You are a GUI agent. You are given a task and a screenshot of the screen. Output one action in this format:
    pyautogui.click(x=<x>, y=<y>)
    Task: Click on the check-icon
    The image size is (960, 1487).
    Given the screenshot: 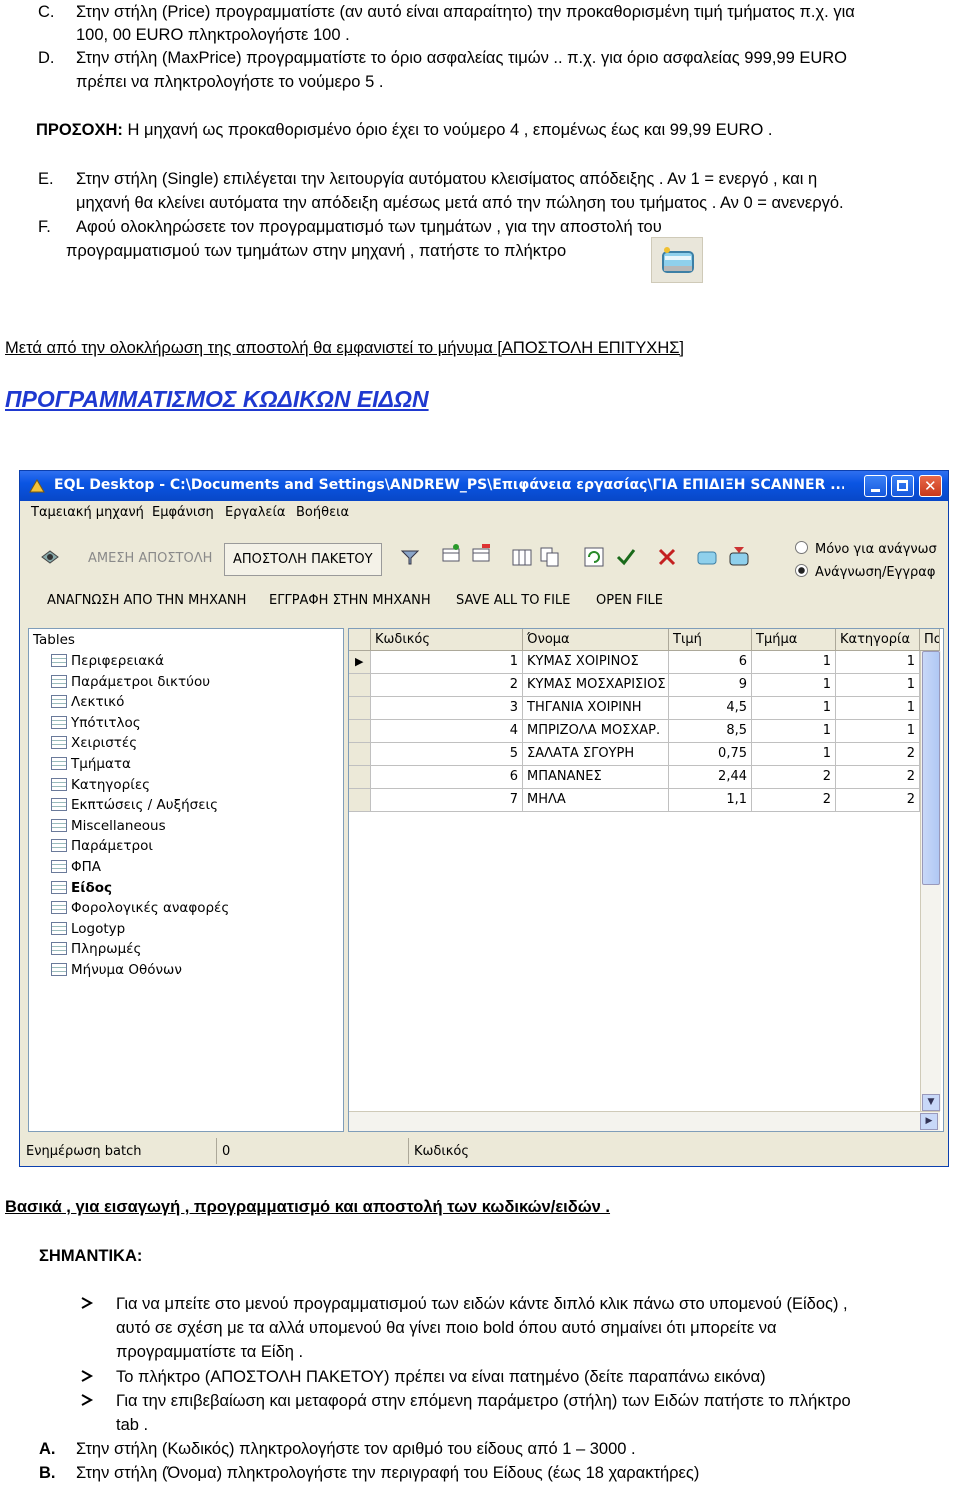 What is the action you would take?
    pyautogui.click(x=626, y=557)
    